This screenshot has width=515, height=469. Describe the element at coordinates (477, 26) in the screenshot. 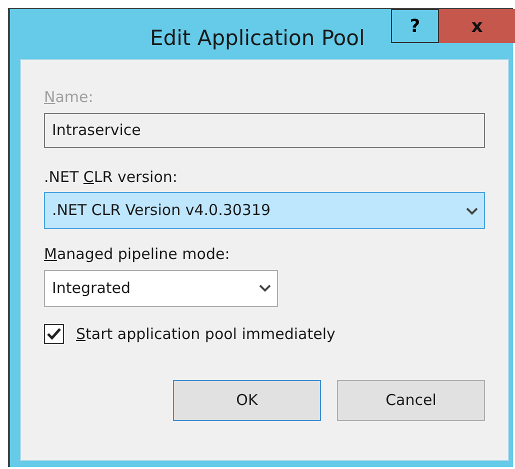

I see `close-button: x` at that location.